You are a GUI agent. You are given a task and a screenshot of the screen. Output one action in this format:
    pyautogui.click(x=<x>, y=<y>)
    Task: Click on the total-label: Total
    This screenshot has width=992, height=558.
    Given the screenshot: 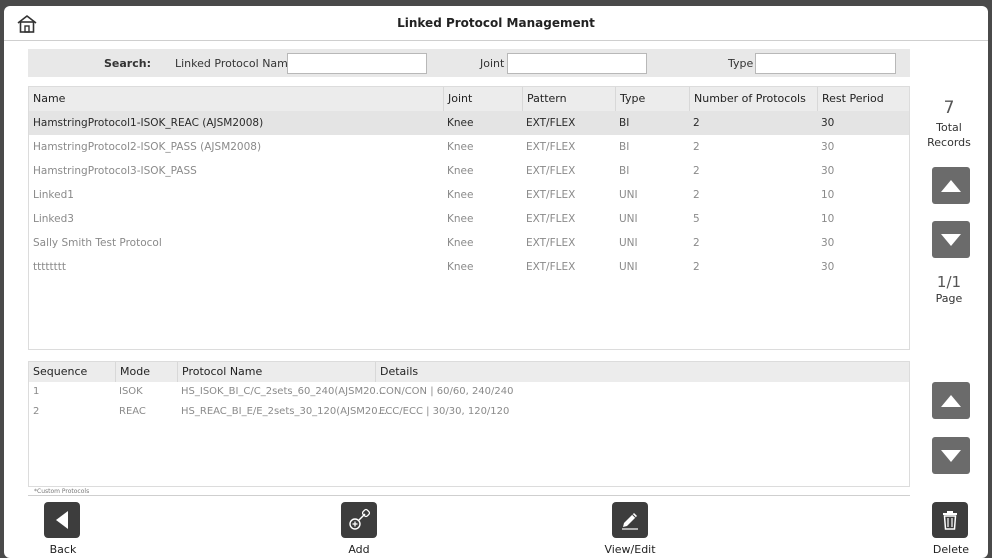 What is the action you would take?
    pyautogui.click(x=949, y=127)
    